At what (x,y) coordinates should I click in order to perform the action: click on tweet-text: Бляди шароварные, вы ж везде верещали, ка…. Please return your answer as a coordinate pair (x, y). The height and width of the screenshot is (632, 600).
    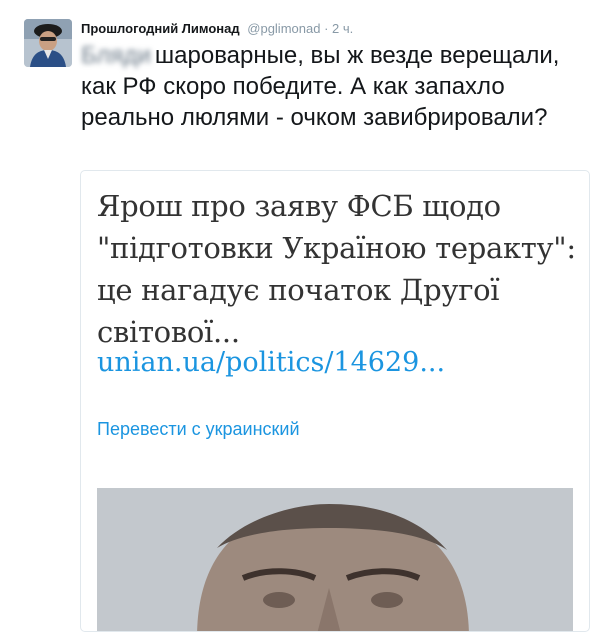
    Looking at the image, I should click on (331, 86).